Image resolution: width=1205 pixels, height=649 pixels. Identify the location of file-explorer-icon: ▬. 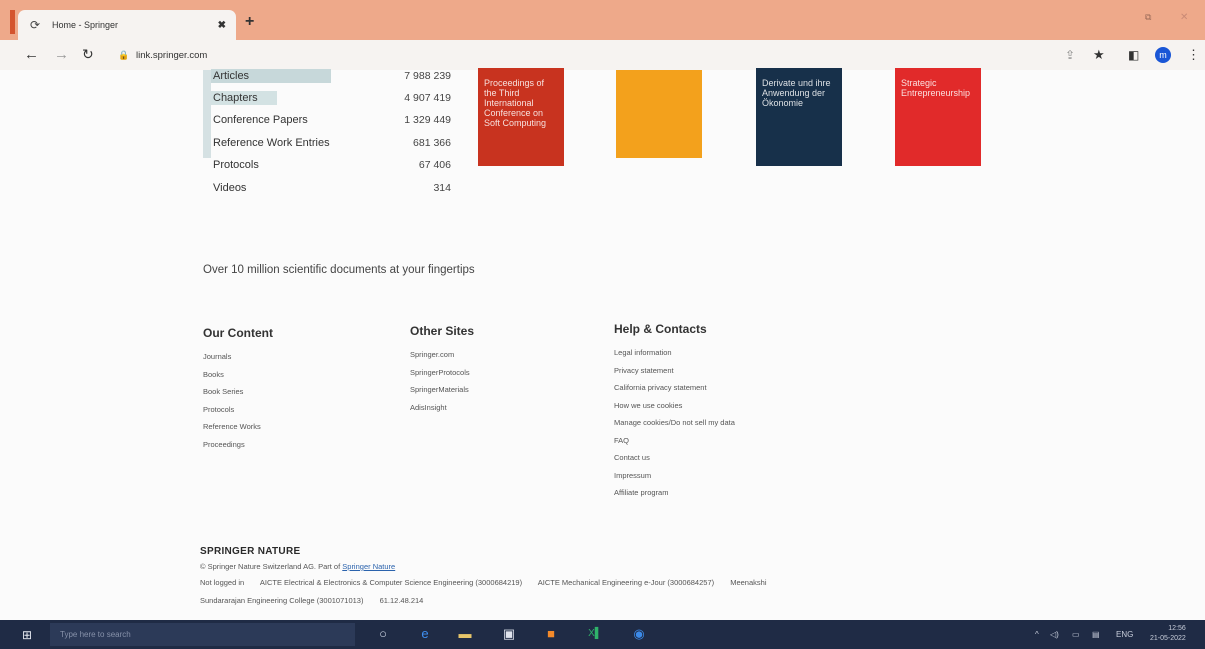
(465, 634).